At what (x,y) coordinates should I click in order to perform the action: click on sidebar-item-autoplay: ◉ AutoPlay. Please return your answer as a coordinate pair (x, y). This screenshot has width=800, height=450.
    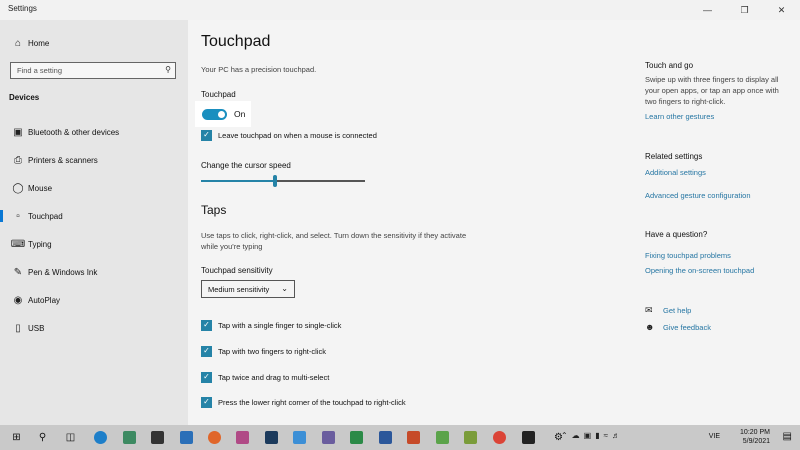
    Looking at the image, I should click on (94, 300).